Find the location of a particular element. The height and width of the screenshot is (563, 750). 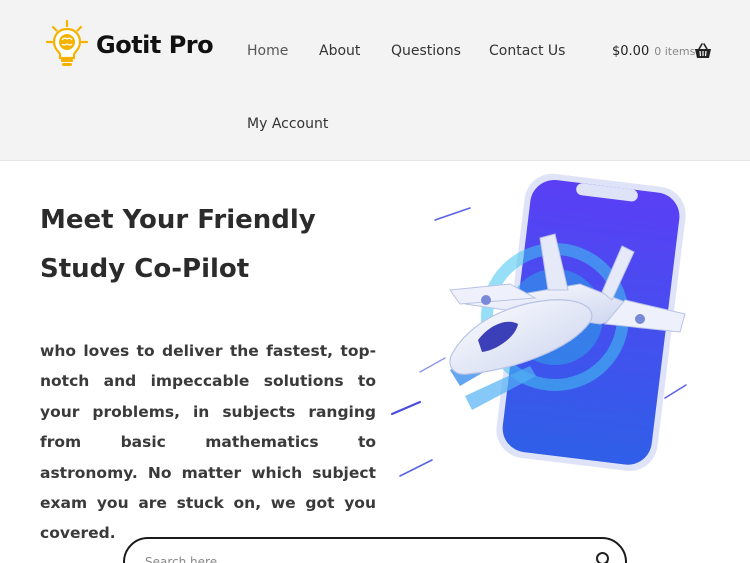

search-bar is located at coordinates (375, 550).